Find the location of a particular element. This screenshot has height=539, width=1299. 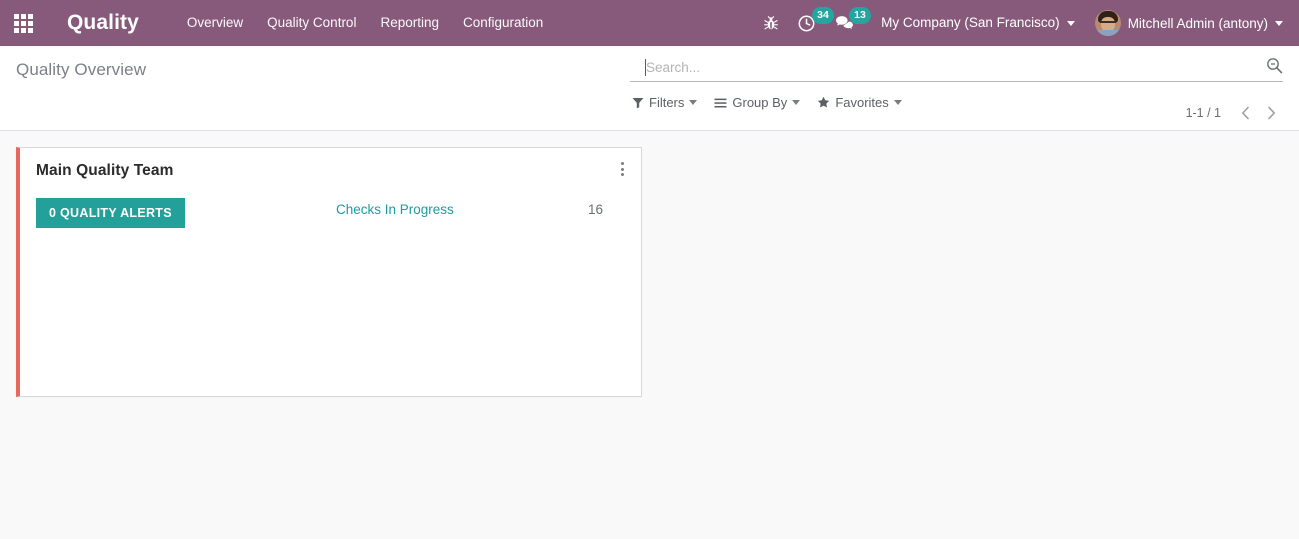

chevron-left-icon is located at coordinates (1245, 113).